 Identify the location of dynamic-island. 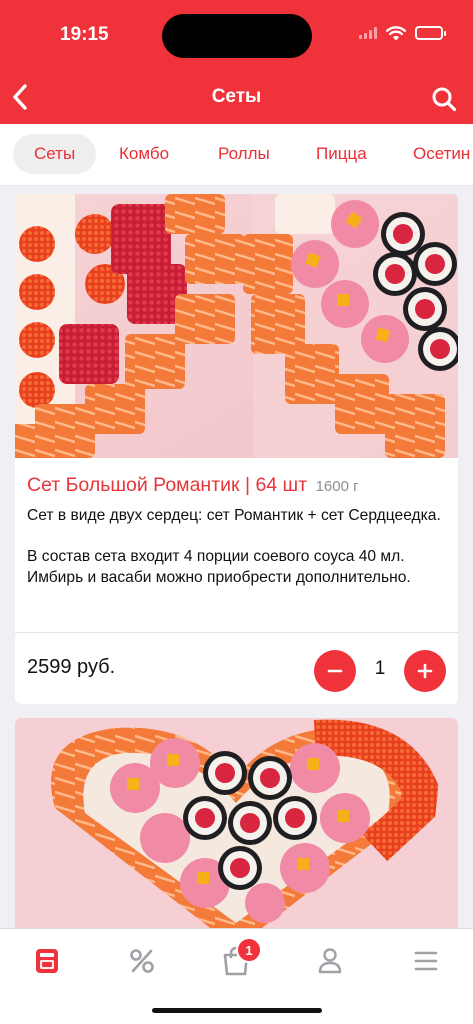
(237, 36).